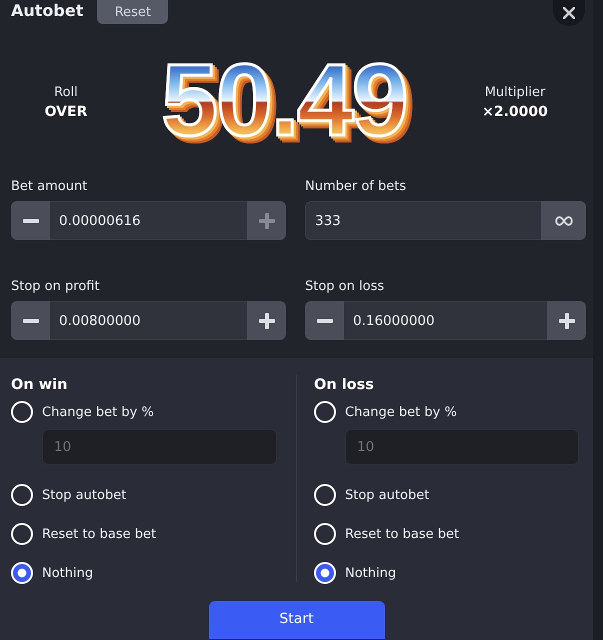 This screenshot has height=640, width=603. I want to click on close-icon, so click(569, 13).